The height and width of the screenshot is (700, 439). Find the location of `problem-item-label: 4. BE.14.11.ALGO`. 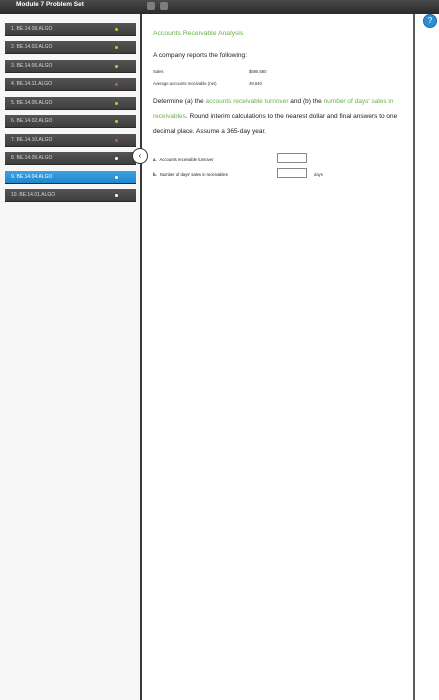

problem-item-label: 4. BE.14.11.ALGO is located at coordinates (32, 84).